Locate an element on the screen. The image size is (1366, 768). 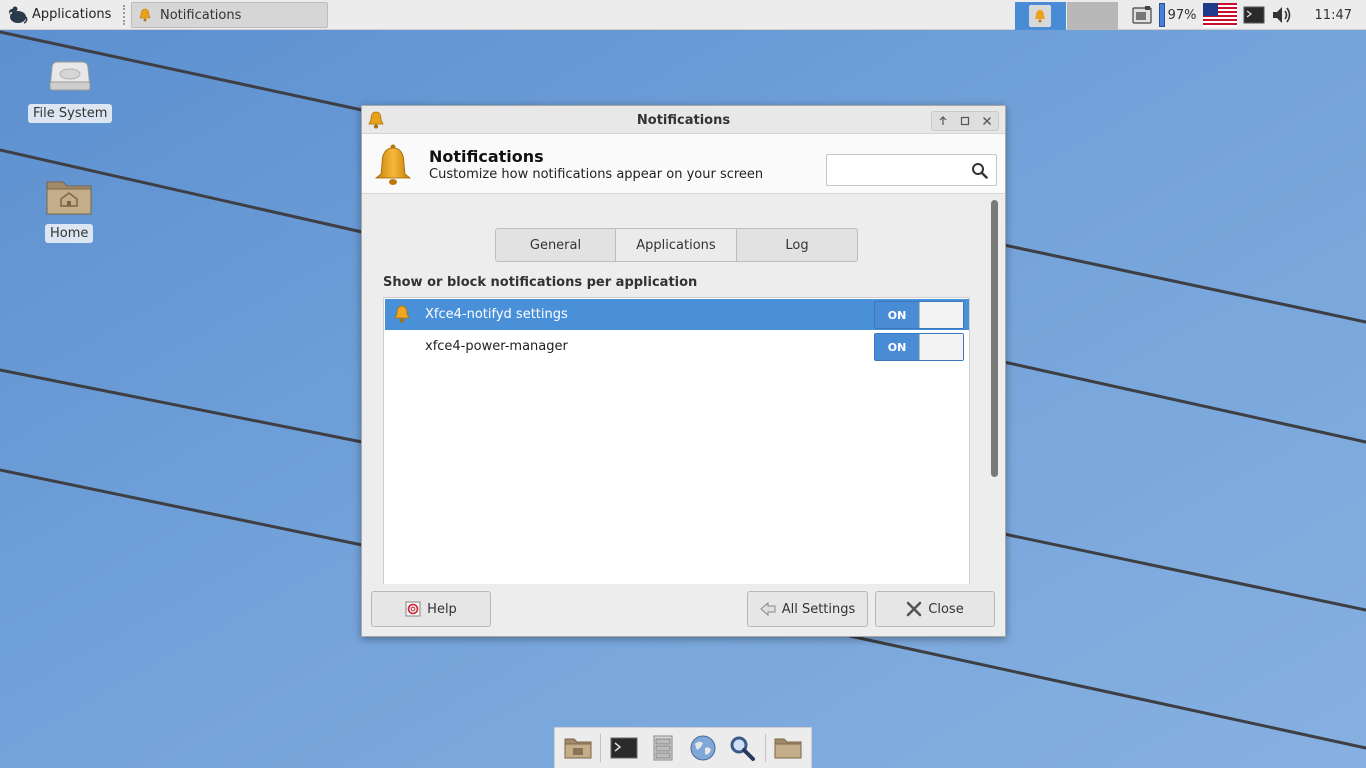
maximize-icon is located at coordinates (965, 121).